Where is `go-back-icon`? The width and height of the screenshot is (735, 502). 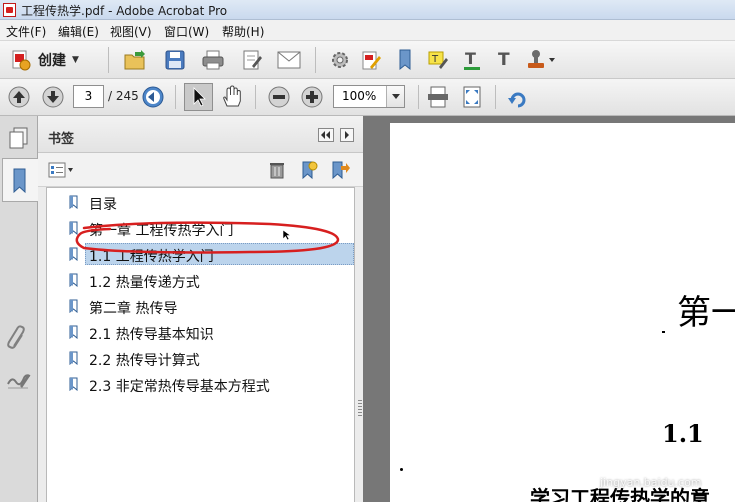 go-back-icon is located at coordinates (153, 97).